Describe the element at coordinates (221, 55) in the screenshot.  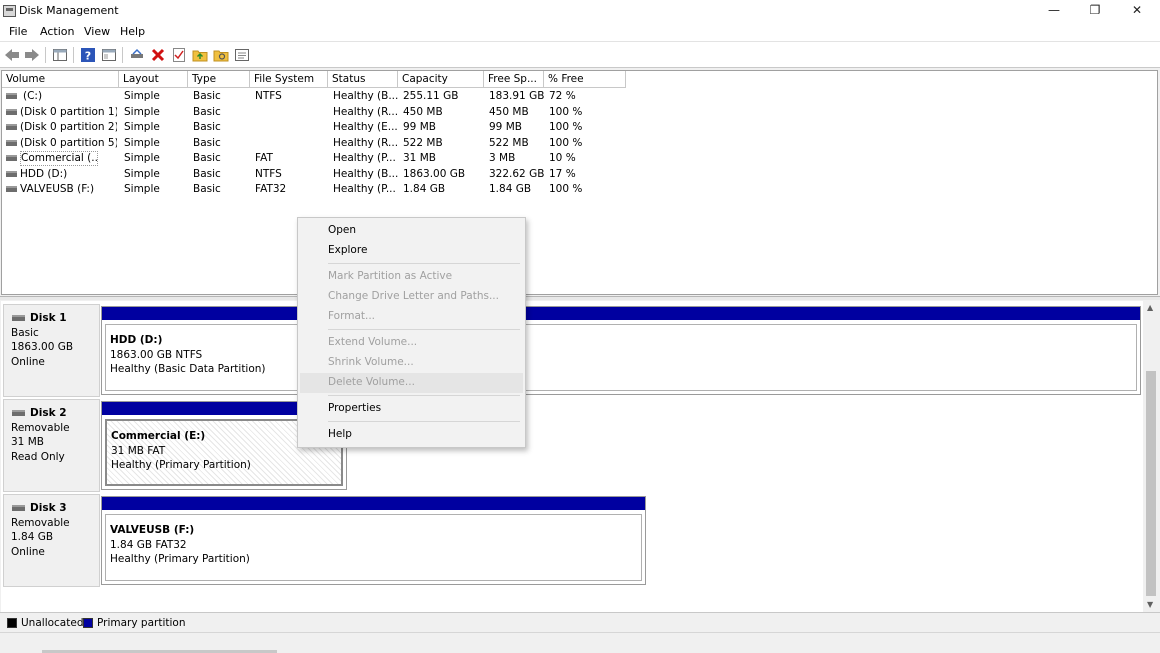
I see `folder-search-icon` at that location.